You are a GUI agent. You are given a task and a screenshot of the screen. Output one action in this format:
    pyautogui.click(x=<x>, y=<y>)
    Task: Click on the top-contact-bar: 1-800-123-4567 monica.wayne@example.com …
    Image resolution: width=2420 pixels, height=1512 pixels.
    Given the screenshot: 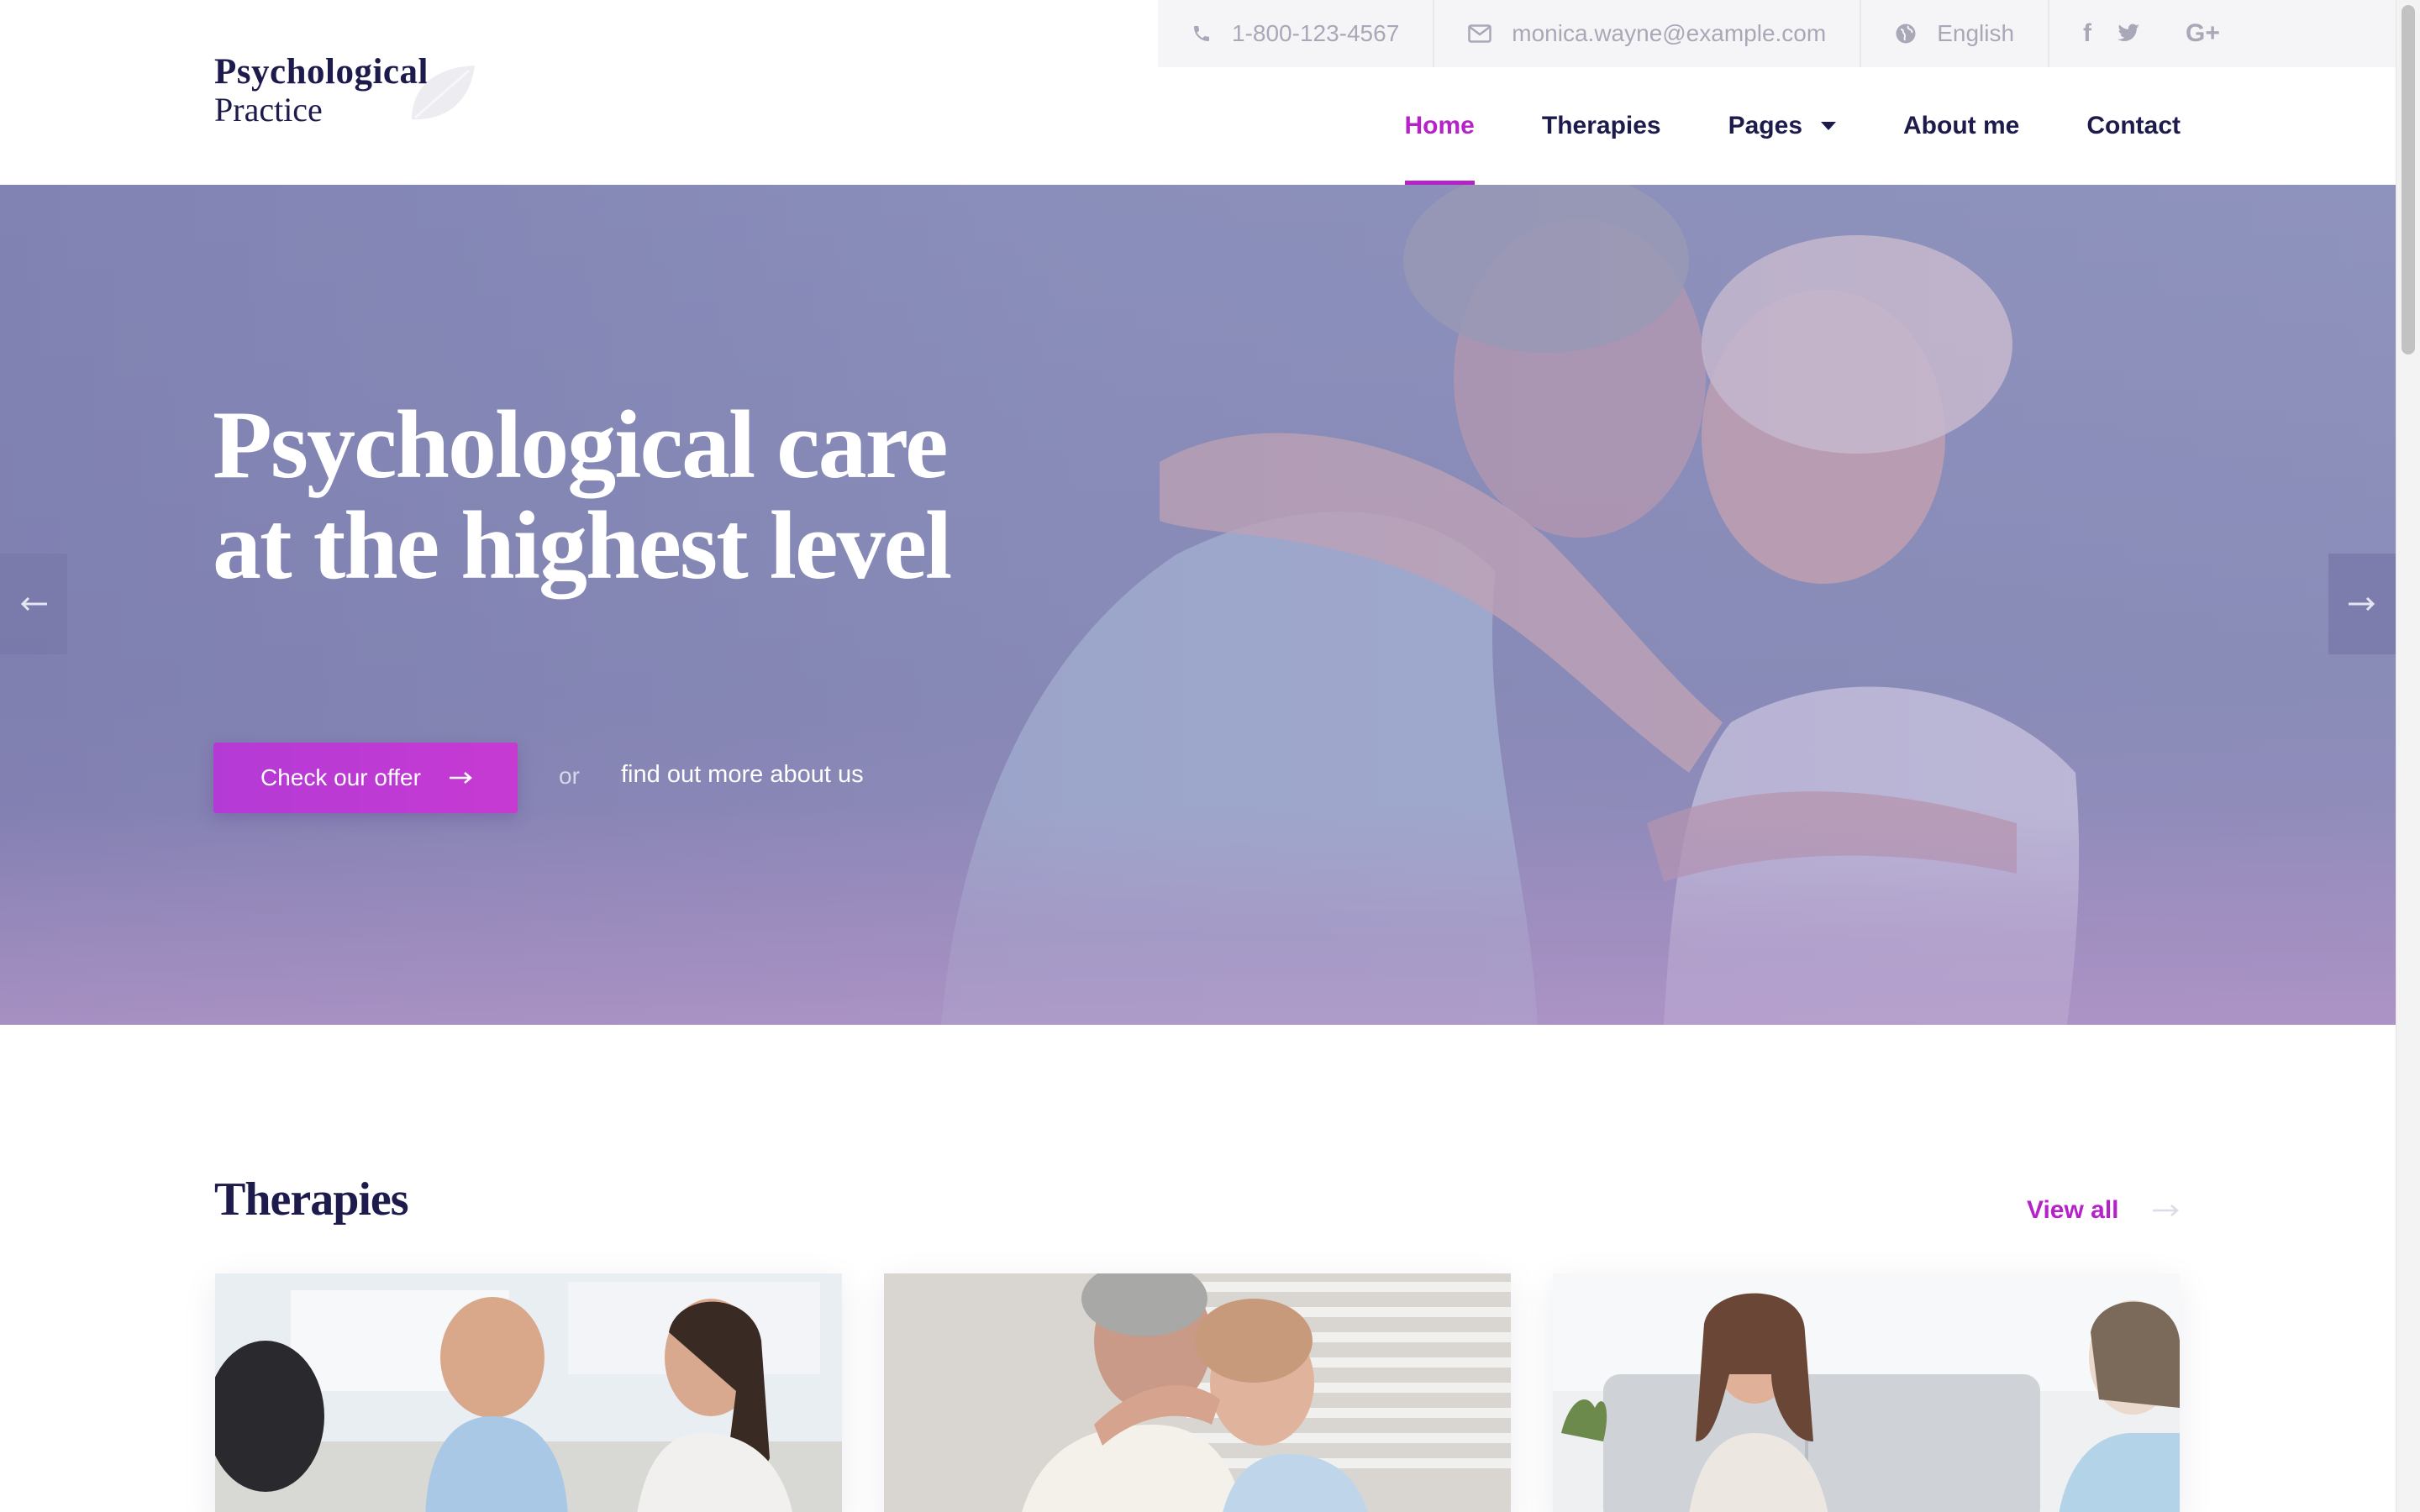 What is the action you would take?
    pyautogui.click(x=1777, y=33)
    